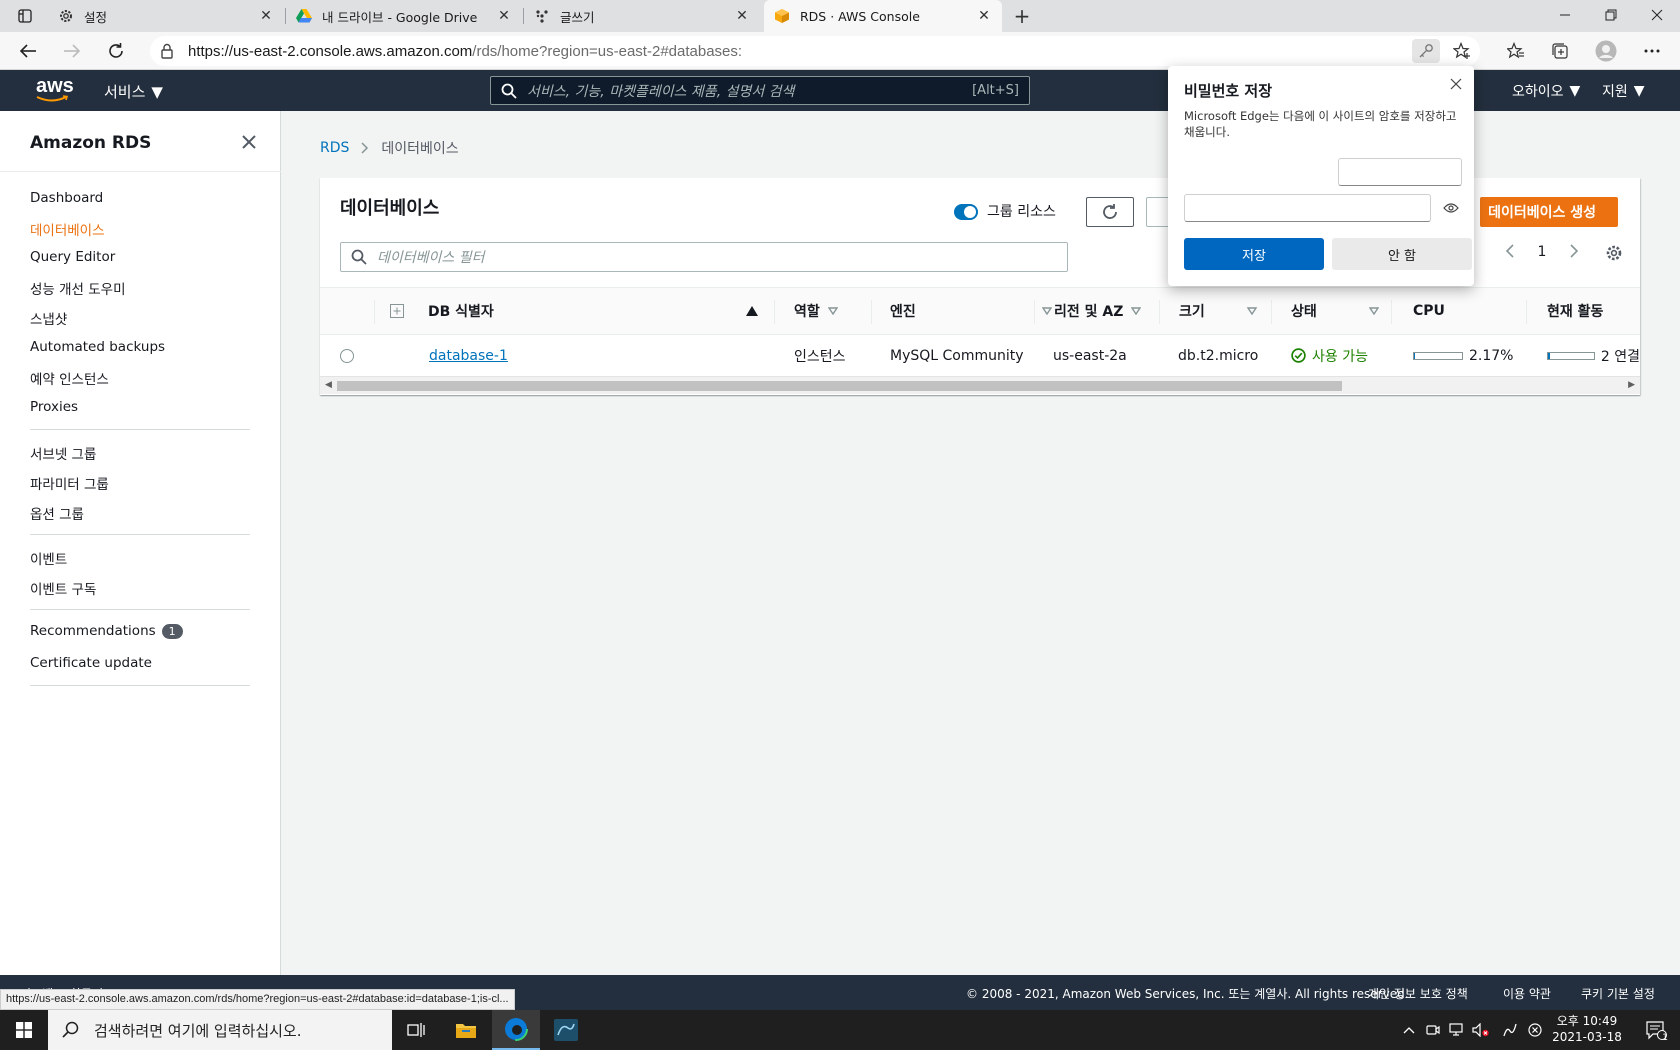 This screenshot has width=1680, height=1050. What do you see at coordinates (72, 51) in the screenshot?
I see `forward-button` at bounding box center [72, 51].